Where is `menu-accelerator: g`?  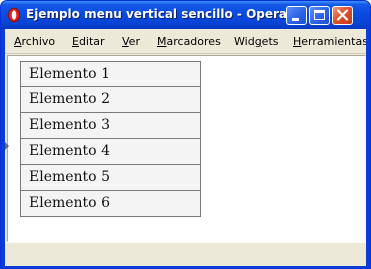
menu-accelerator: g is located at coordinates (258, 41).